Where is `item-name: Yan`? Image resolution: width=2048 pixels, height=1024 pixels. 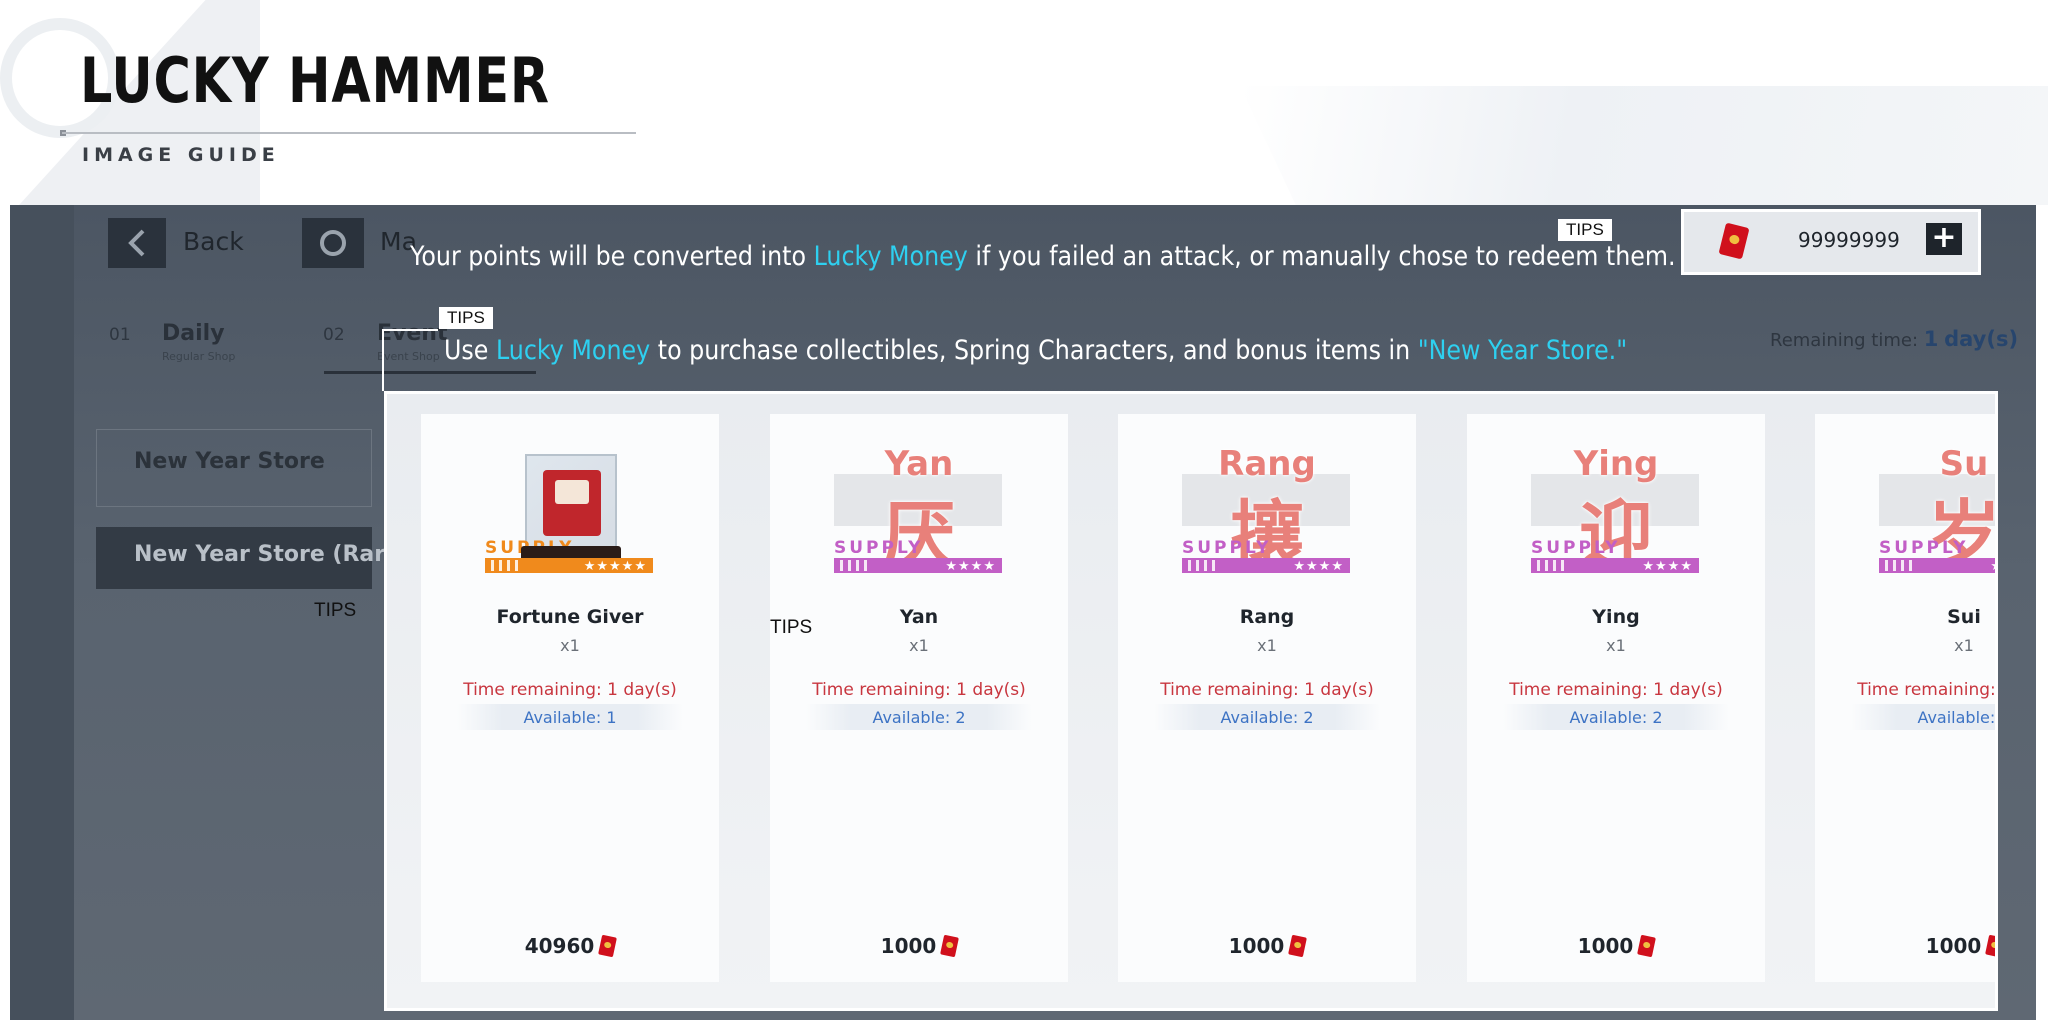 item-name: Yan is located at coordinates (919, 617).